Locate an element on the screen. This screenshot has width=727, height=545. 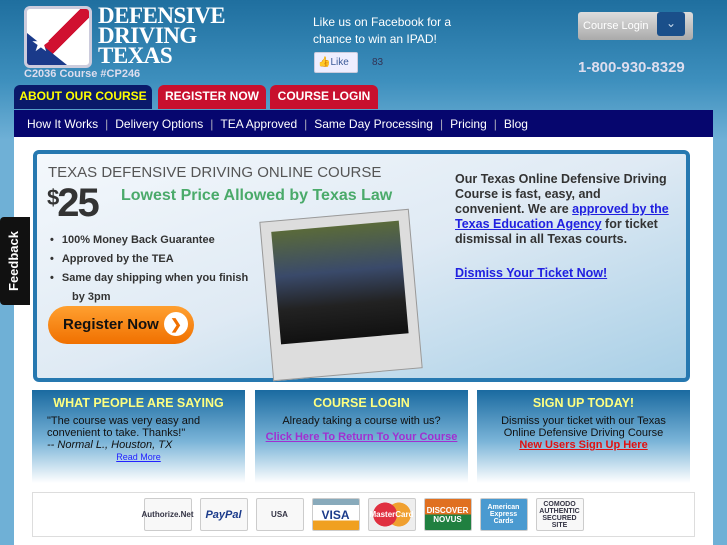
register-now-button: Register Now ❯ is located at coordinates (121, 325).